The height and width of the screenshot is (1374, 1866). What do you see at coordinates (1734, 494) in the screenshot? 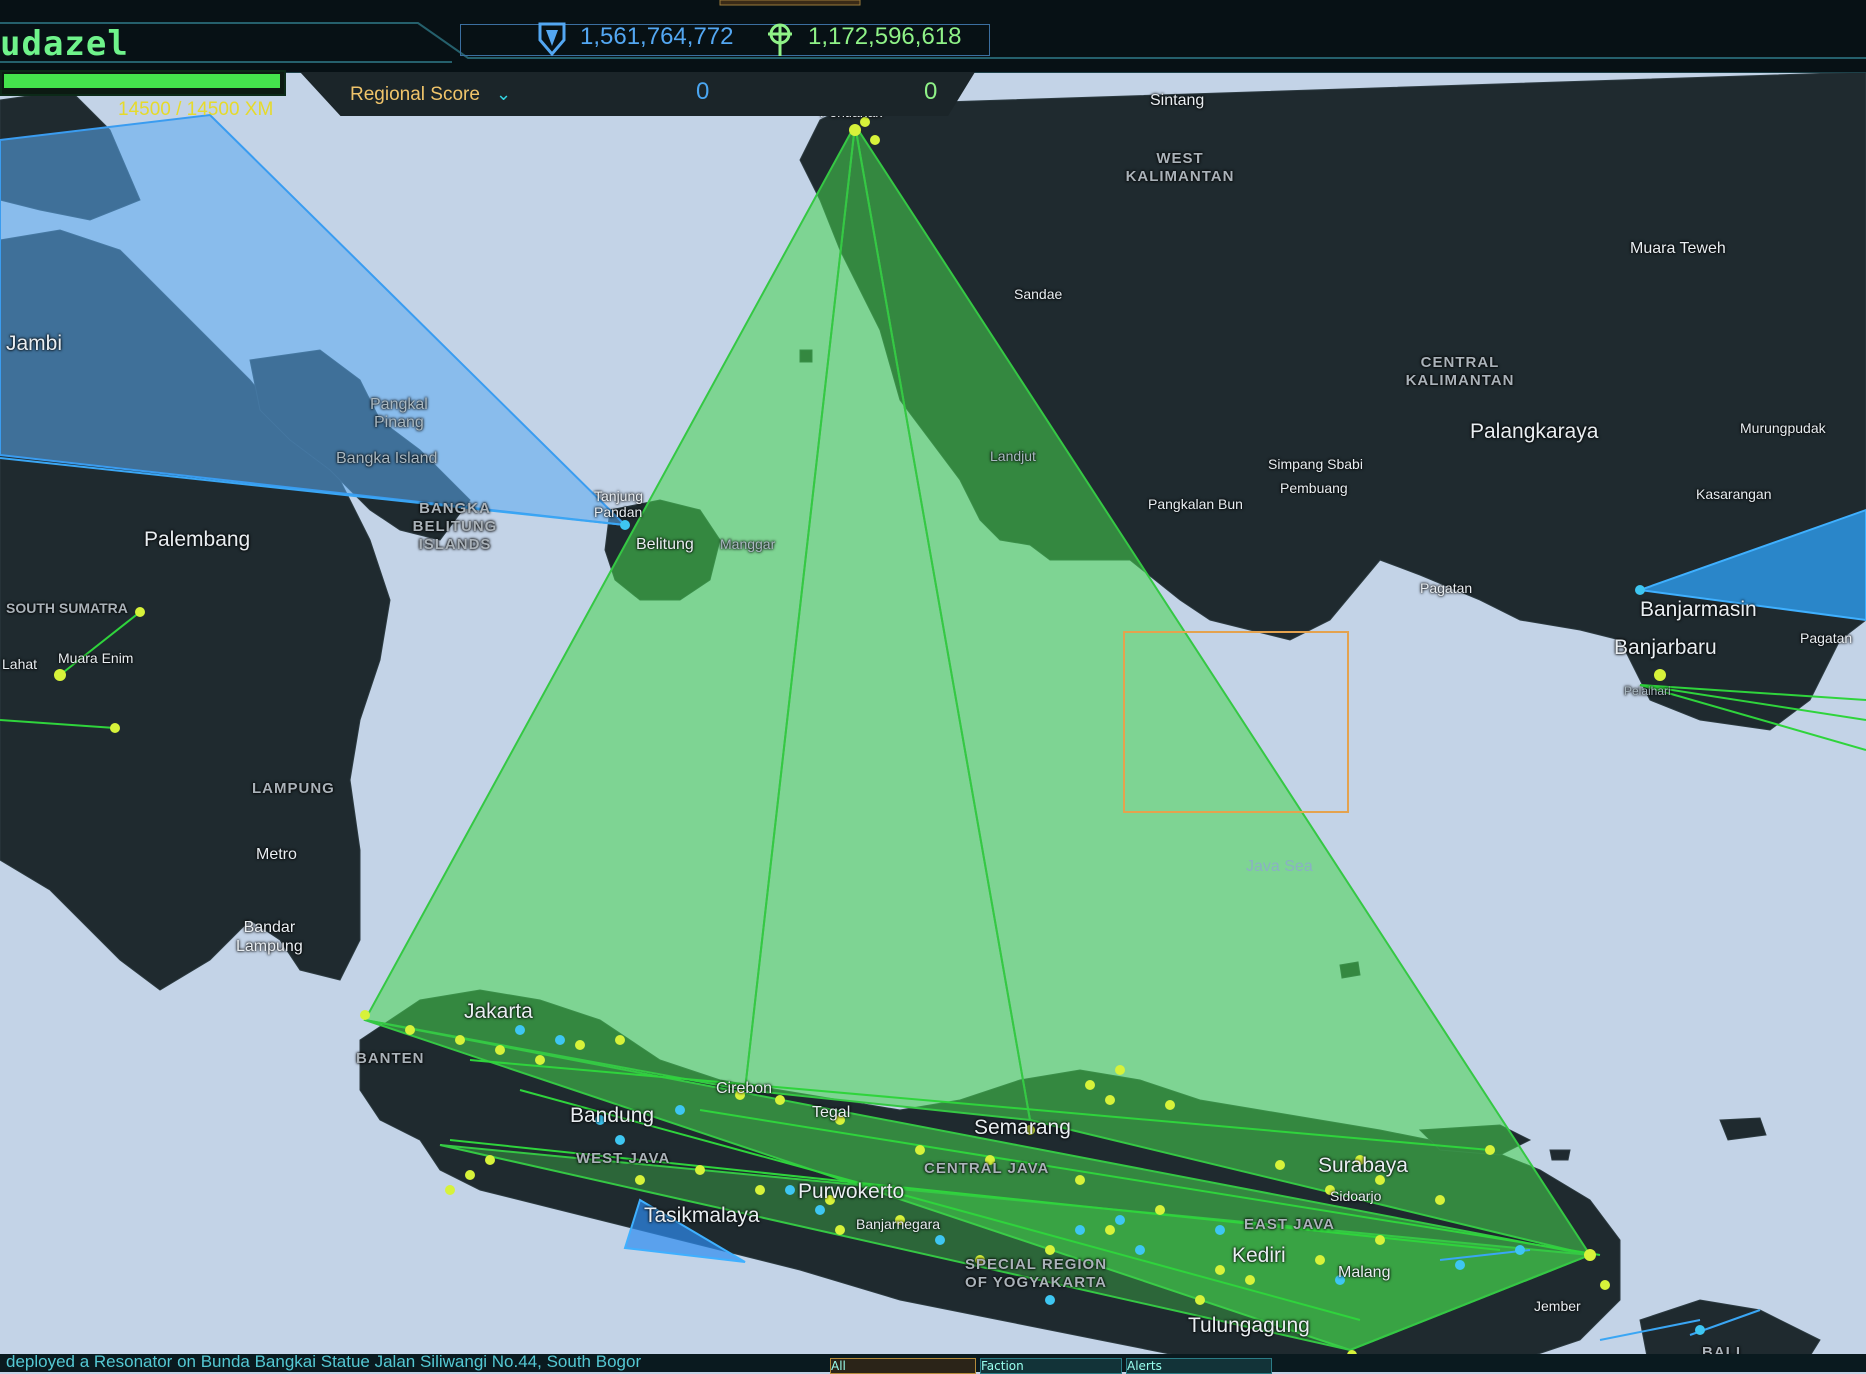
I see `label-kasarangan: Kasarangan` at bounding box center [1734, 494].